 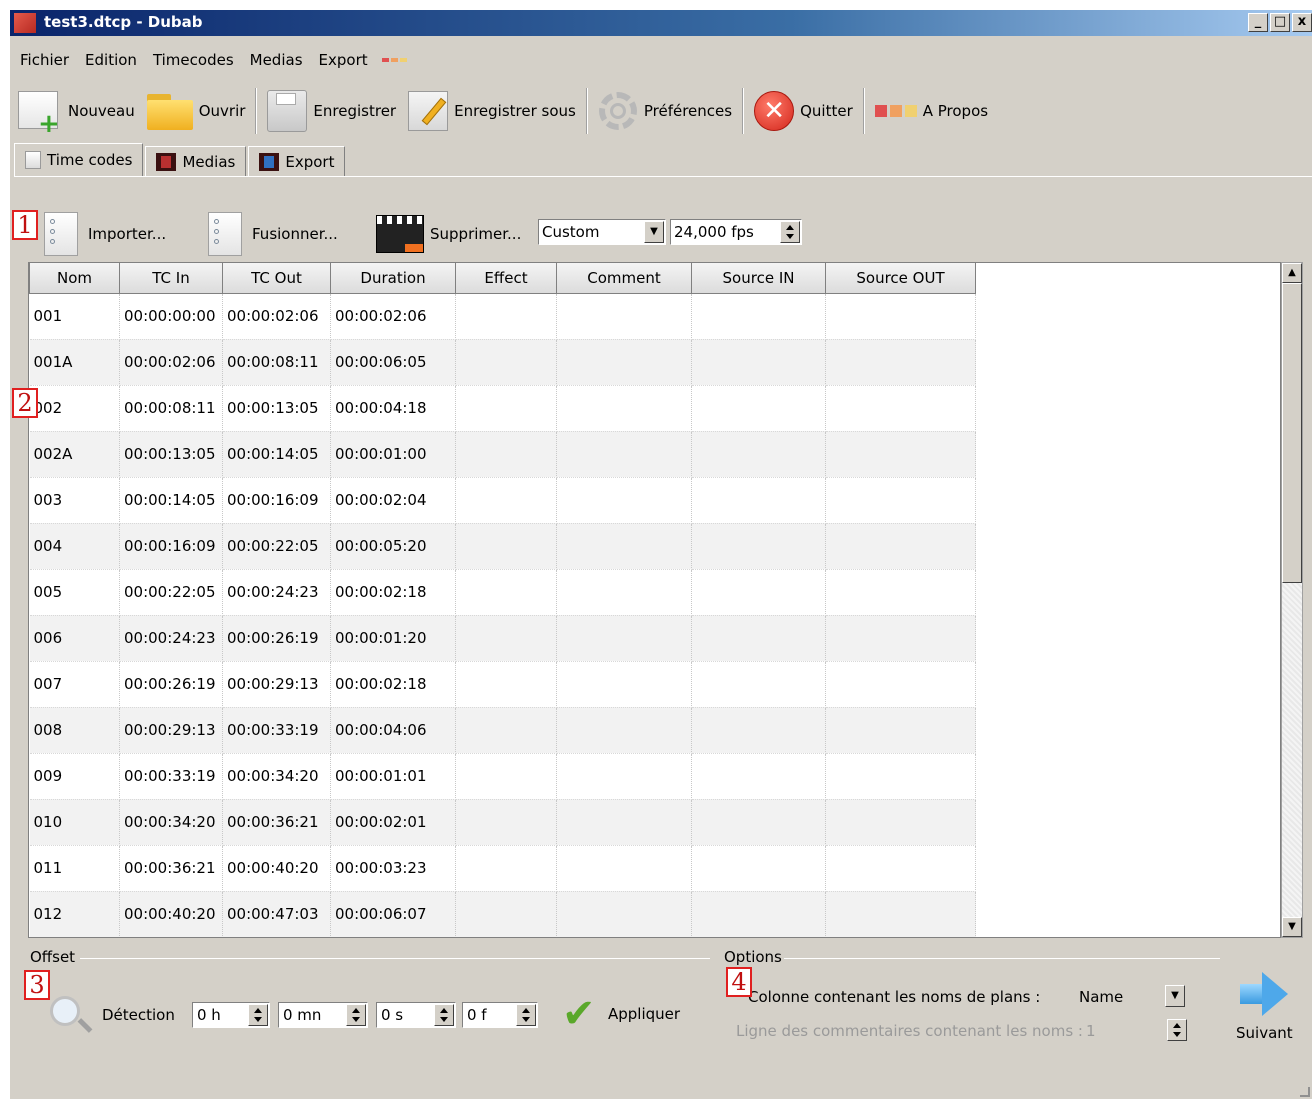 What do you see at coordinates (196, 111) in the screenshot?
I see `ouvrir-button: Ouvrir` at bounding box center [196, 111].